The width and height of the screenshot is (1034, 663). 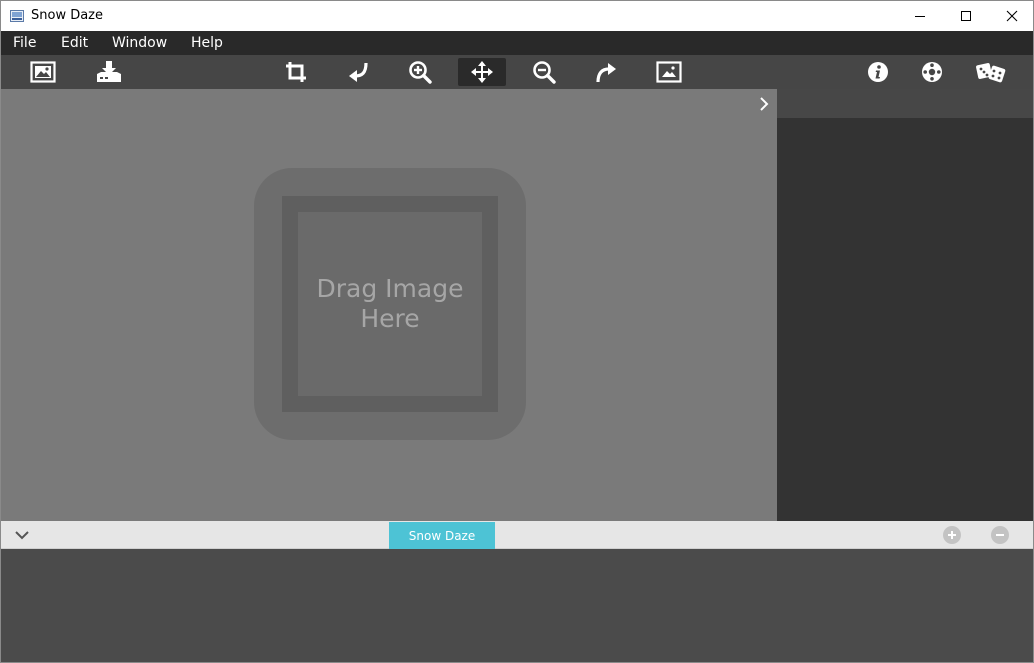 What do you see at coordinates (517, 16) in the screenshot?
I see `title-bar: Snow Daze` at bounding box center [517, 16].